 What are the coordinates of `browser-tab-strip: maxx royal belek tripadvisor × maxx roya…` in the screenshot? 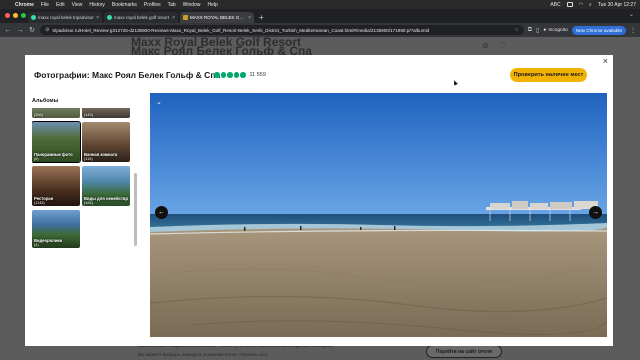 It's located at (320, 16).